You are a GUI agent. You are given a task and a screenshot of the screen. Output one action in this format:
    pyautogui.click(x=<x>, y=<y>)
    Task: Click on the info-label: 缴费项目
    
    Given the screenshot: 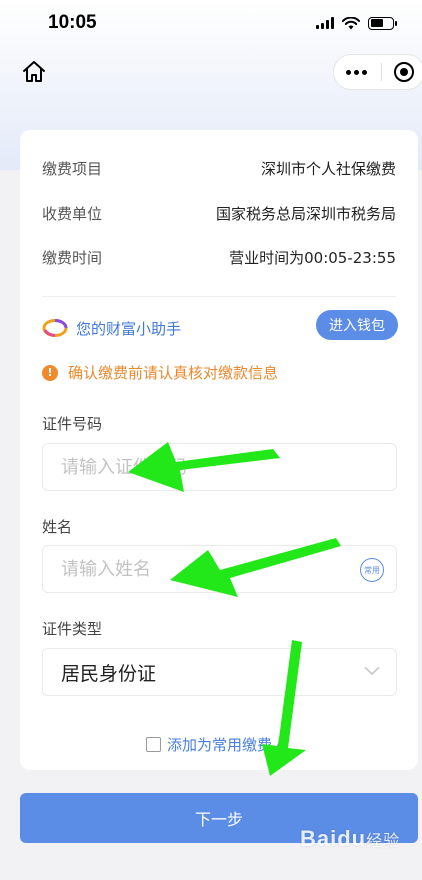 What is the action you would take?
    pyautogui.click(x=72, y=168)
    